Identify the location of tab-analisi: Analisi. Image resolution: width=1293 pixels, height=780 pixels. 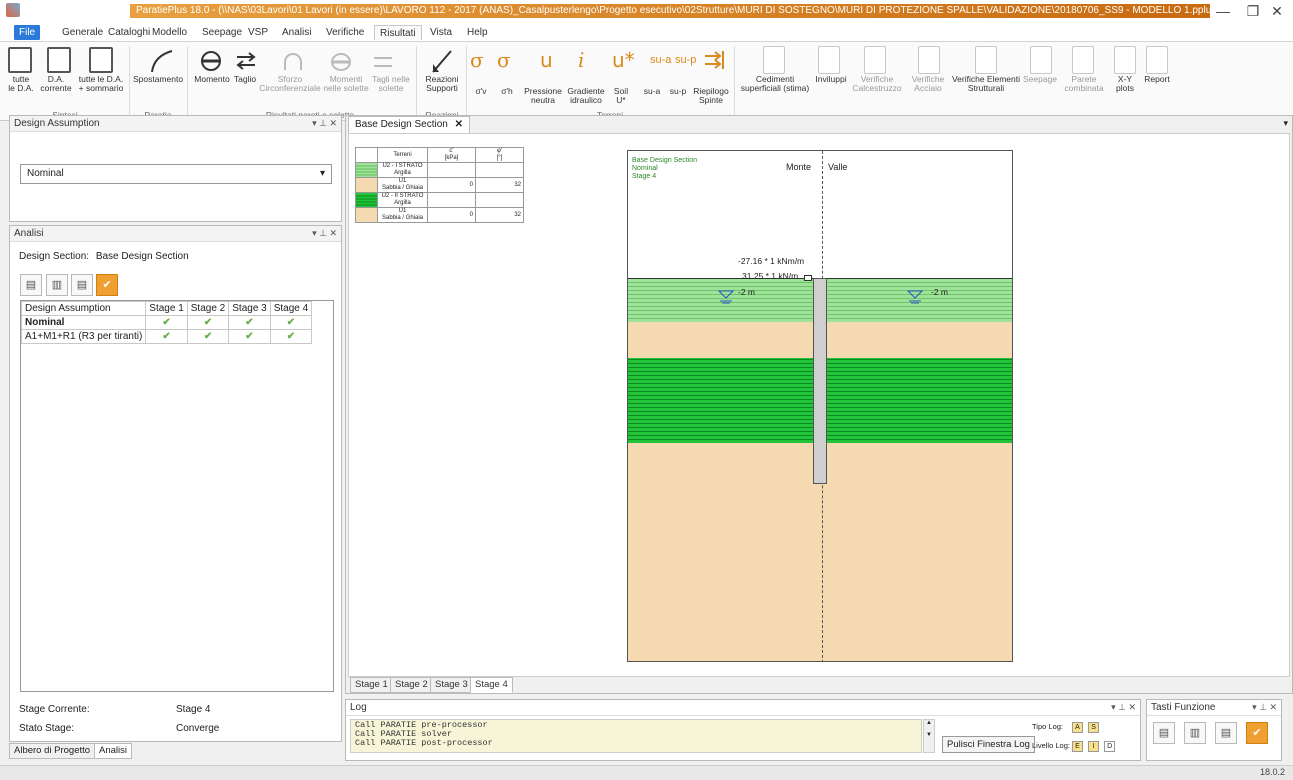
(113, 751).